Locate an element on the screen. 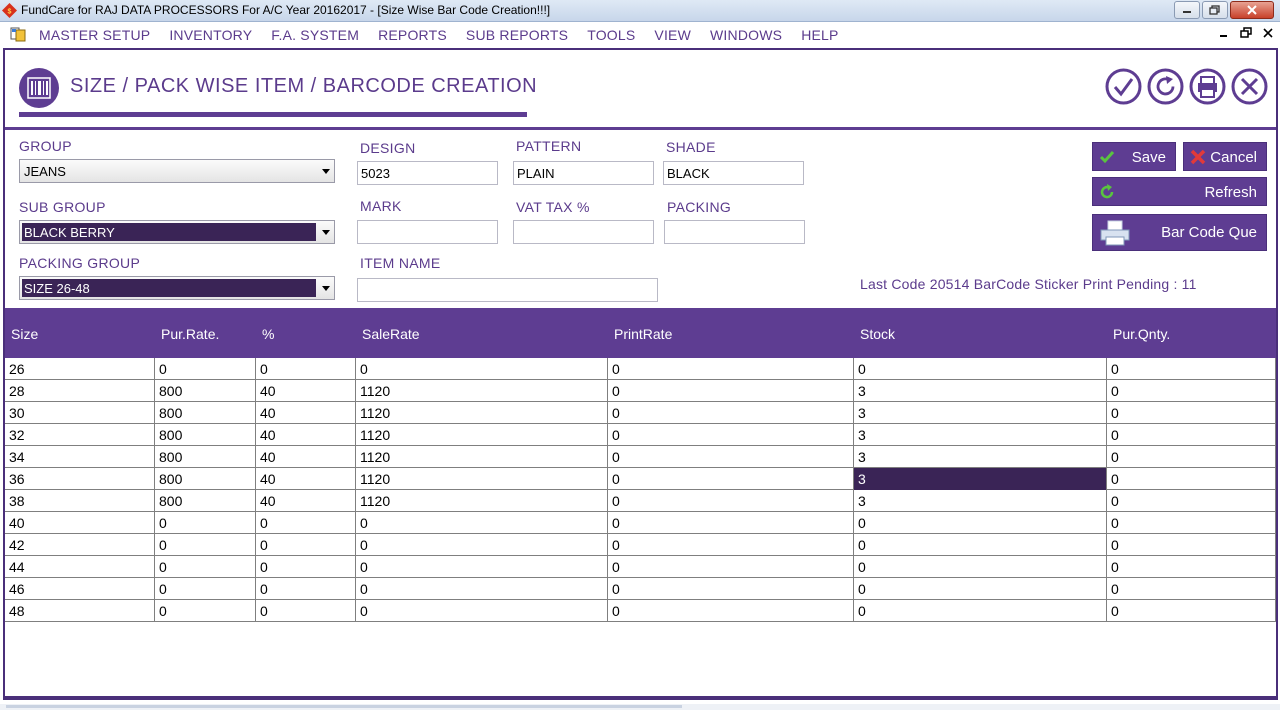 Image resolution: width=1280 pixels, height=710 pixels. column-header-print-rate: PrintRate is located at coordinates (643, 334).